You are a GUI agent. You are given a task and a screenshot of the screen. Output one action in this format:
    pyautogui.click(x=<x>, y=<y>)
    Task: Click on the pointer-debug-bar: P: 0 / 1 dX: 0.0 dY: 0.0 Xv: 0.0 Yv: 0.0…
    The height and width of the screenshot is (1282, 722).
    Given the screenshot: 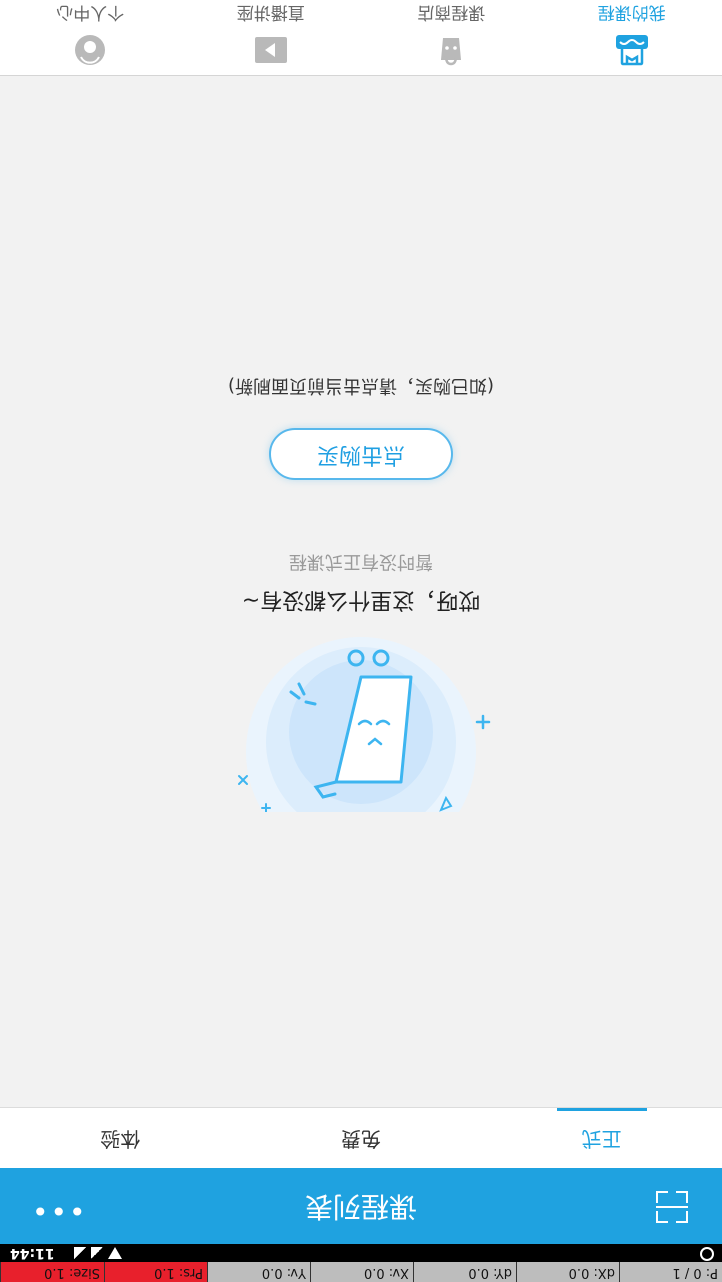 What is the action you would take?
    pyautogui.click(x=361, y=1272)
    